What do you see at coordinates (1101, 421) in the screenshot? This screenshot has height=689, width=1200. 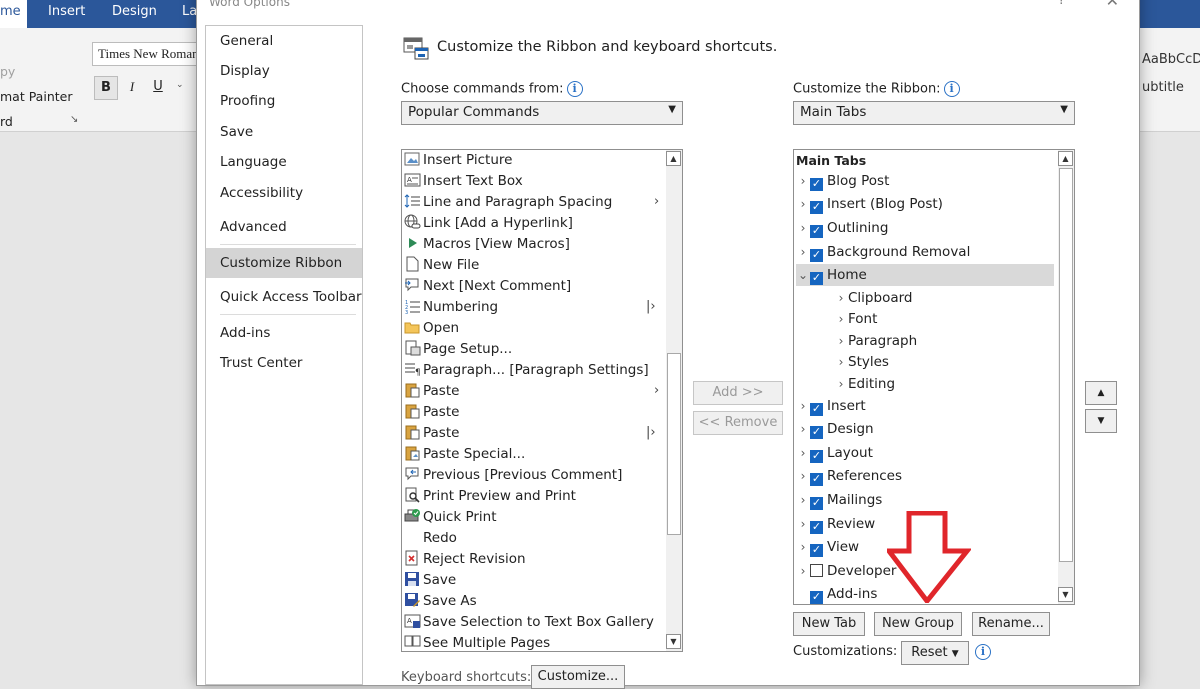 I see `move-down-button: ▼` at bounding box center [1101, 421].